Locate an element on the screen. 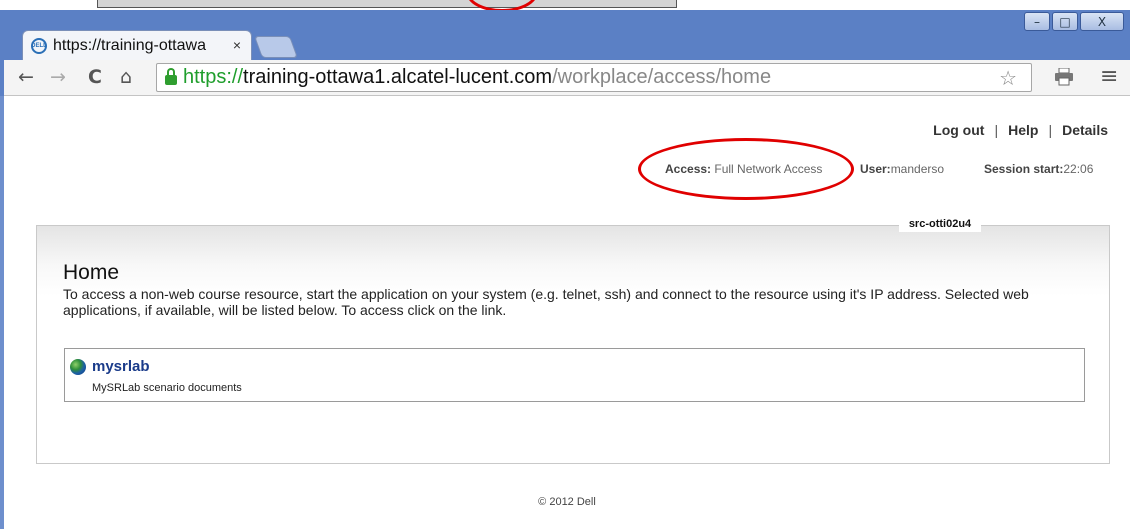  mysrlab-link: mysrlab is located at coordinates (121, 366).